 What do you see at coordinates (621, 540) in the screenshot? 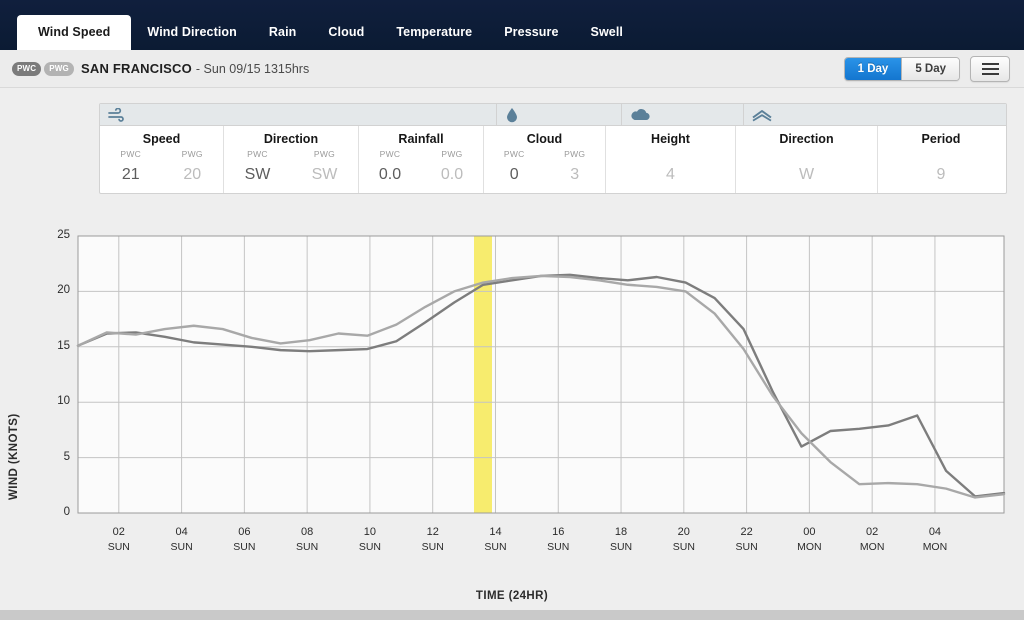
I see `chart-x-tick: 18 SUN` at bounding box center [621, 540].